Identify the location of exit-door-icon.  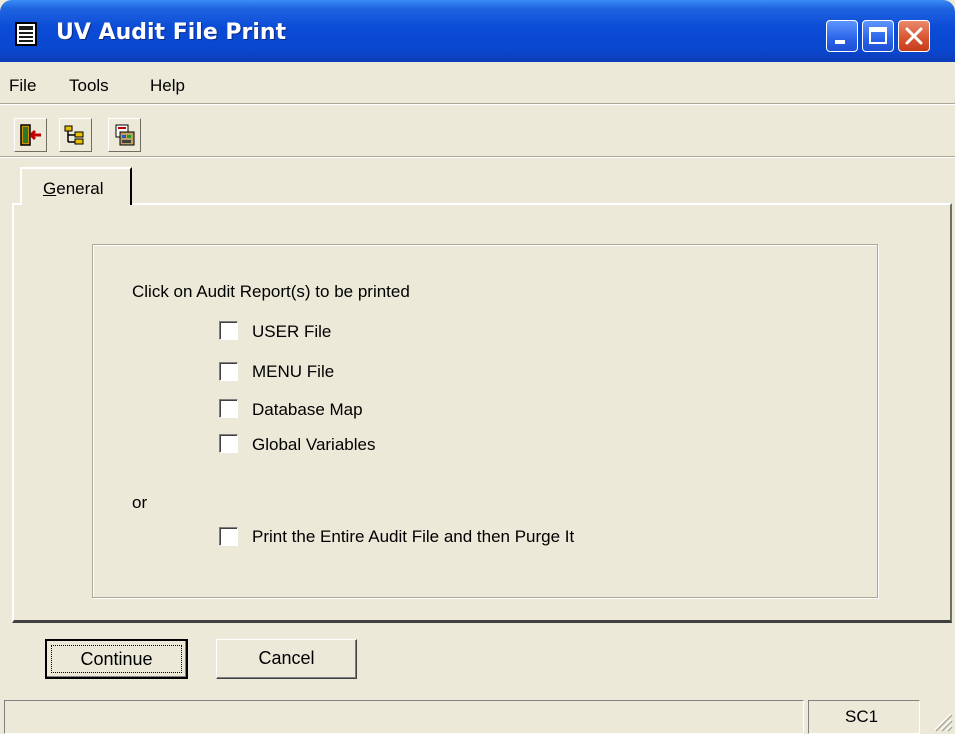
(30, 135).